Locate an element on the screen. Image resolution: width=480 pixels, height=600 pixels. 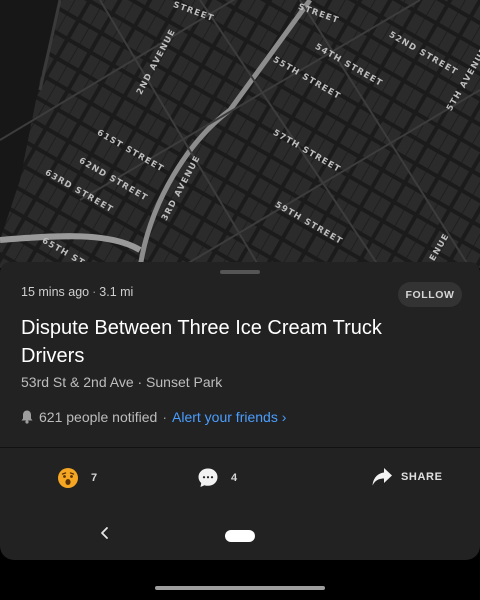
home-pill is located at coordinates (240, 536).